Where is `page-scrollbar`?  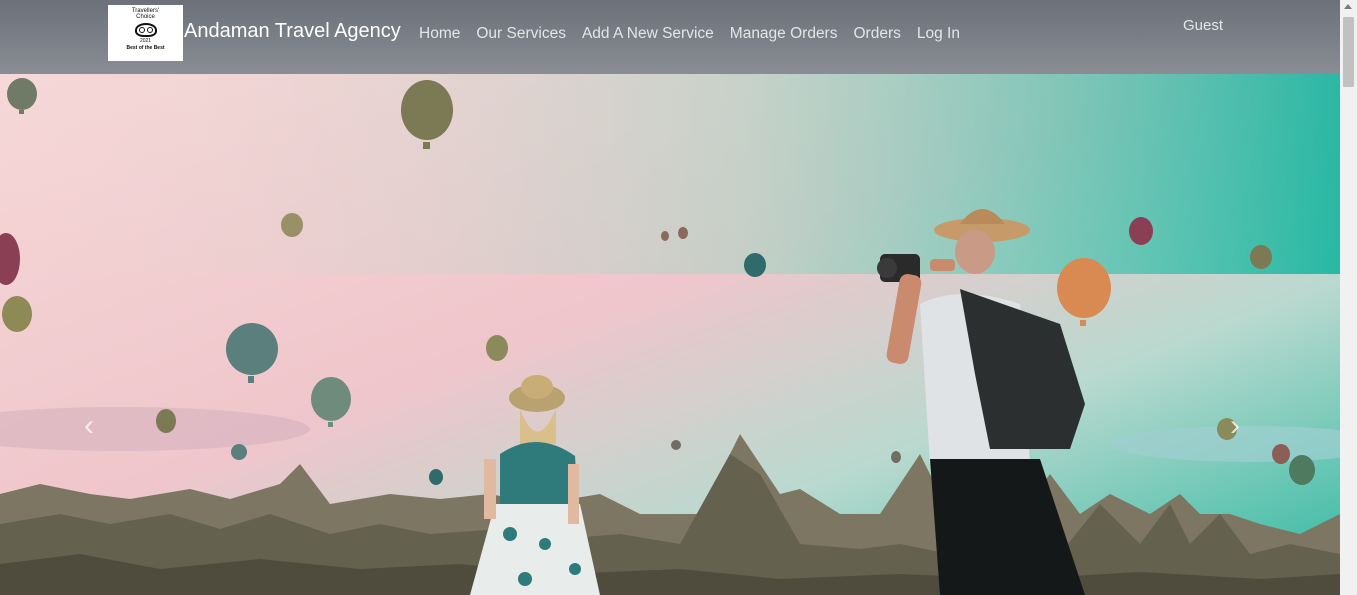
page-scrollbar is located at coordinates (1348, 297).